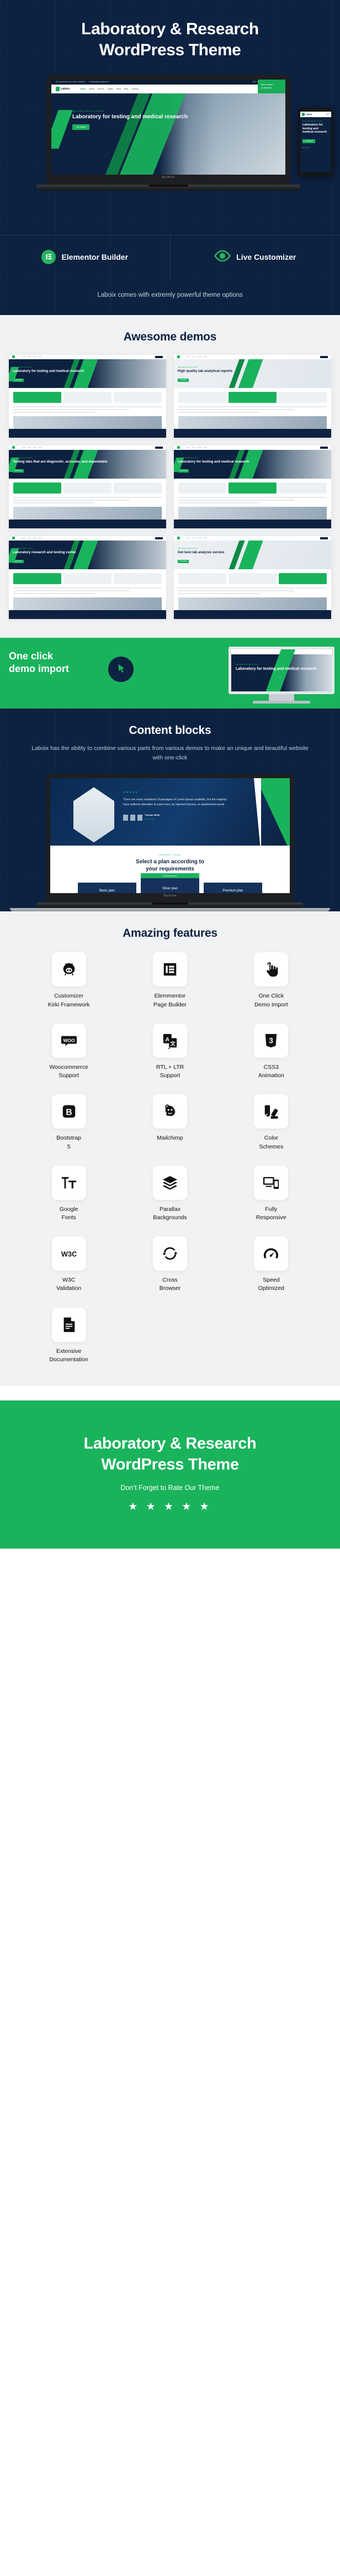 Image resolution: width=340 pixels, height=2576 pixels. Describe the element at coordinates (87, 538) in the screenshot. I see `demo-navbar` at that location.